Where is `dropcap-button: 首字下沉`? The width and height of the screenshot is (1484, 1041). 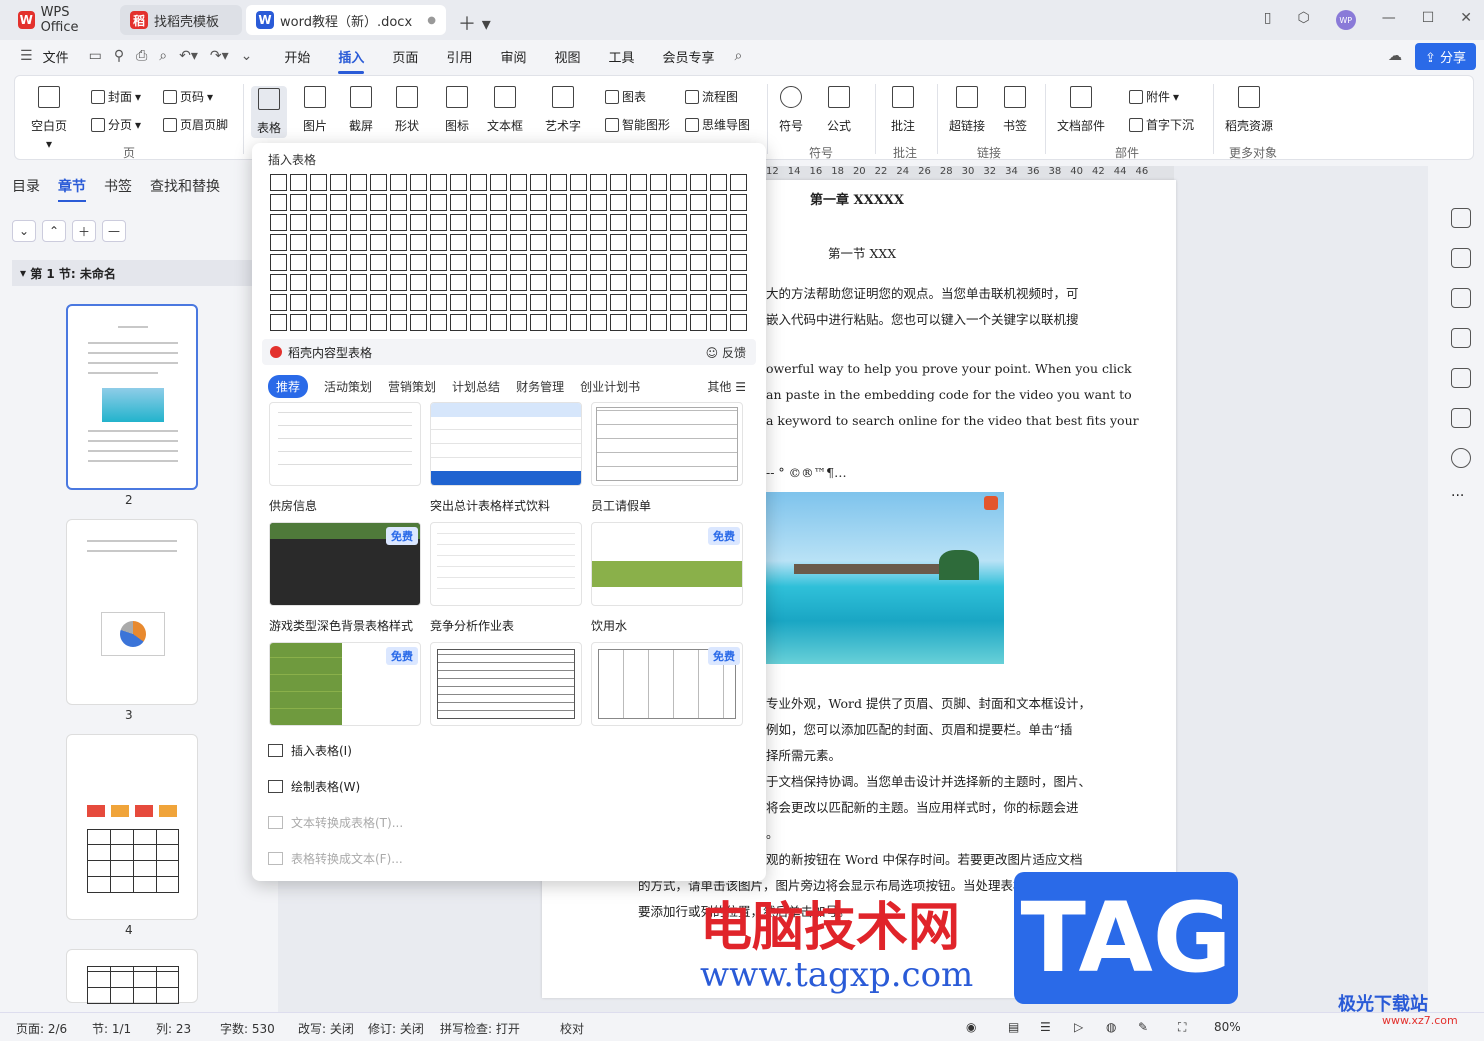
dropcap-button: 首字下沉 is located at coordinates (1161, 124).